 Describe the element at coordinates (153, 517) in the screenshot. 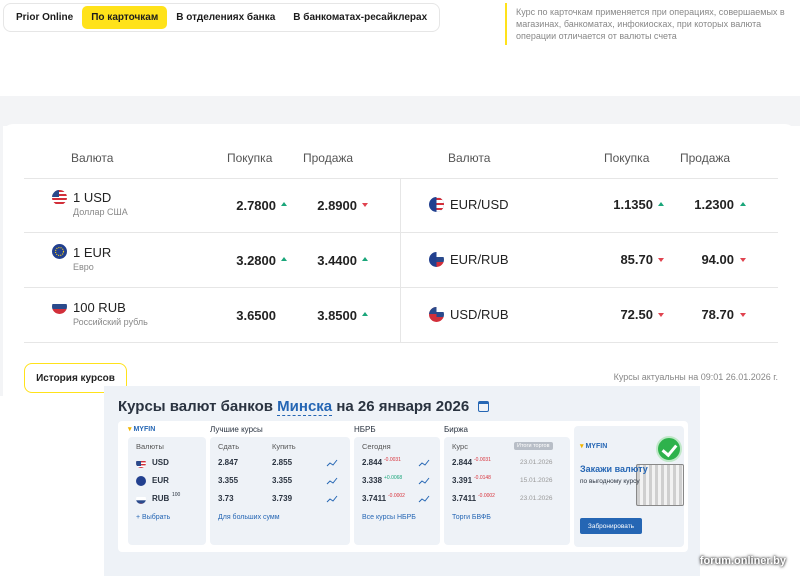

I see `add-currency-link: + Выбрать` at that location.